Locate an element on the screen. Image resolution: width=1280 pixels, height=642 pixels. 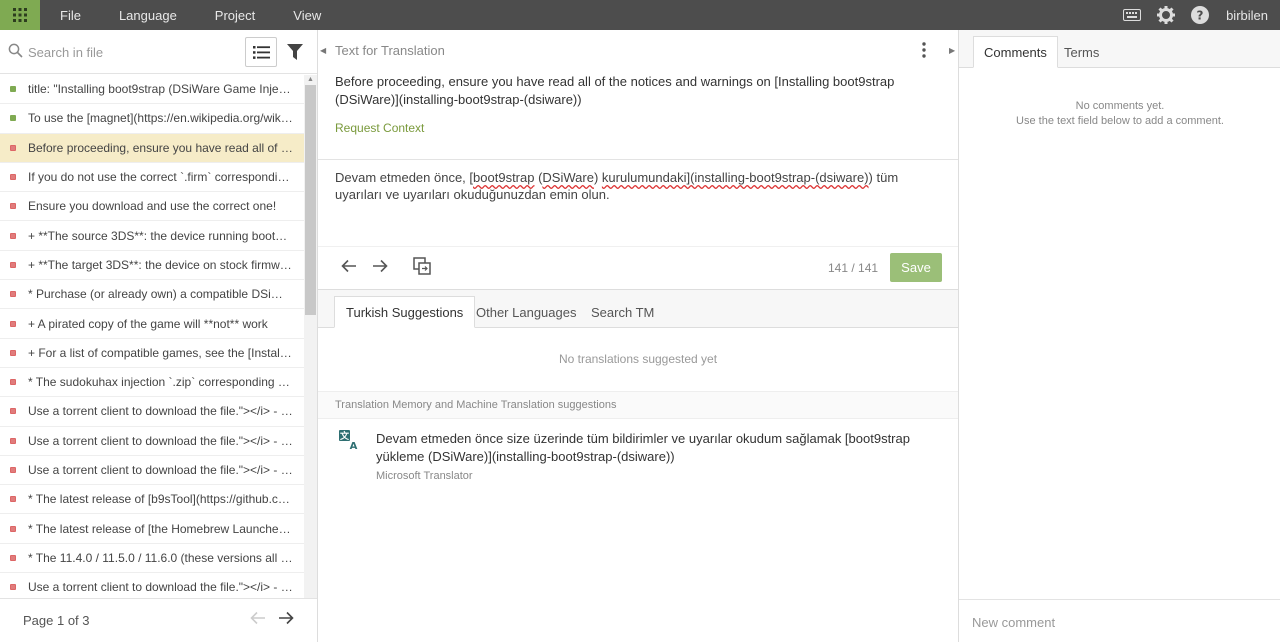
translation-part: Devam etmeden önce, [ is located at coordinates (404, 177).